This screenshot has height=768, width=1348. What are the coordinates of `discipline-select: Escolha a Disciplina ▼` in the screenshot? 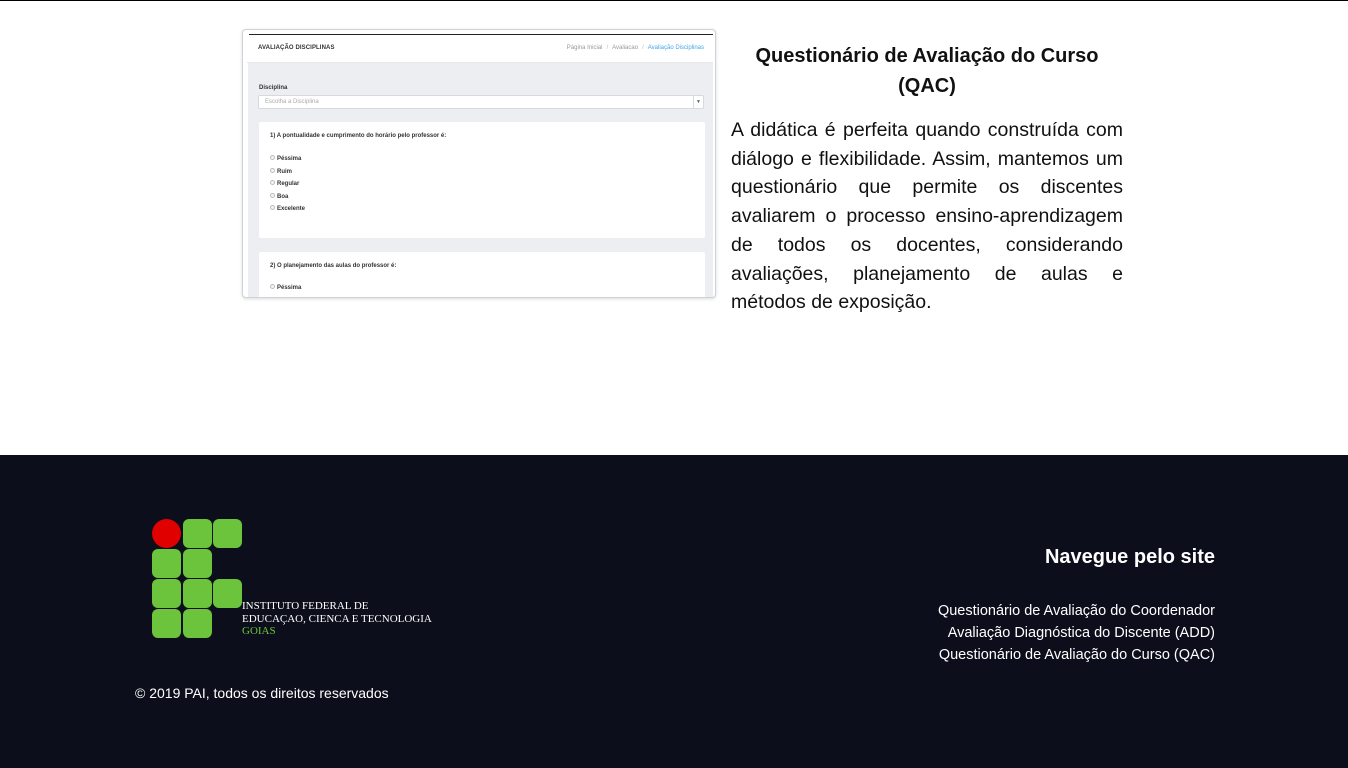 It's located at (481, 102).